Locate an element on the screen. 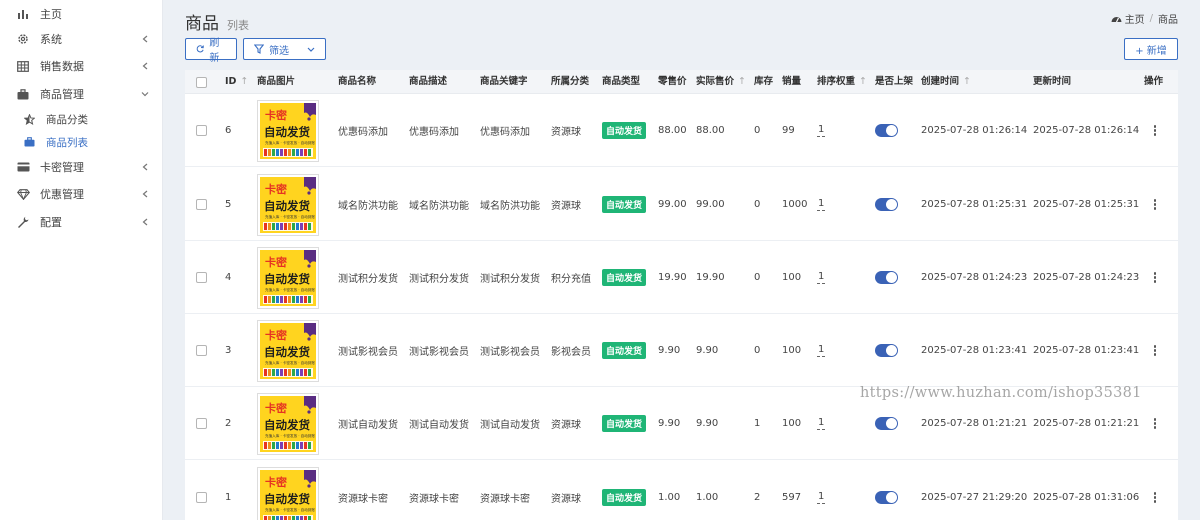  refresh-button: 刷新 is located at coordinates (211, 51).